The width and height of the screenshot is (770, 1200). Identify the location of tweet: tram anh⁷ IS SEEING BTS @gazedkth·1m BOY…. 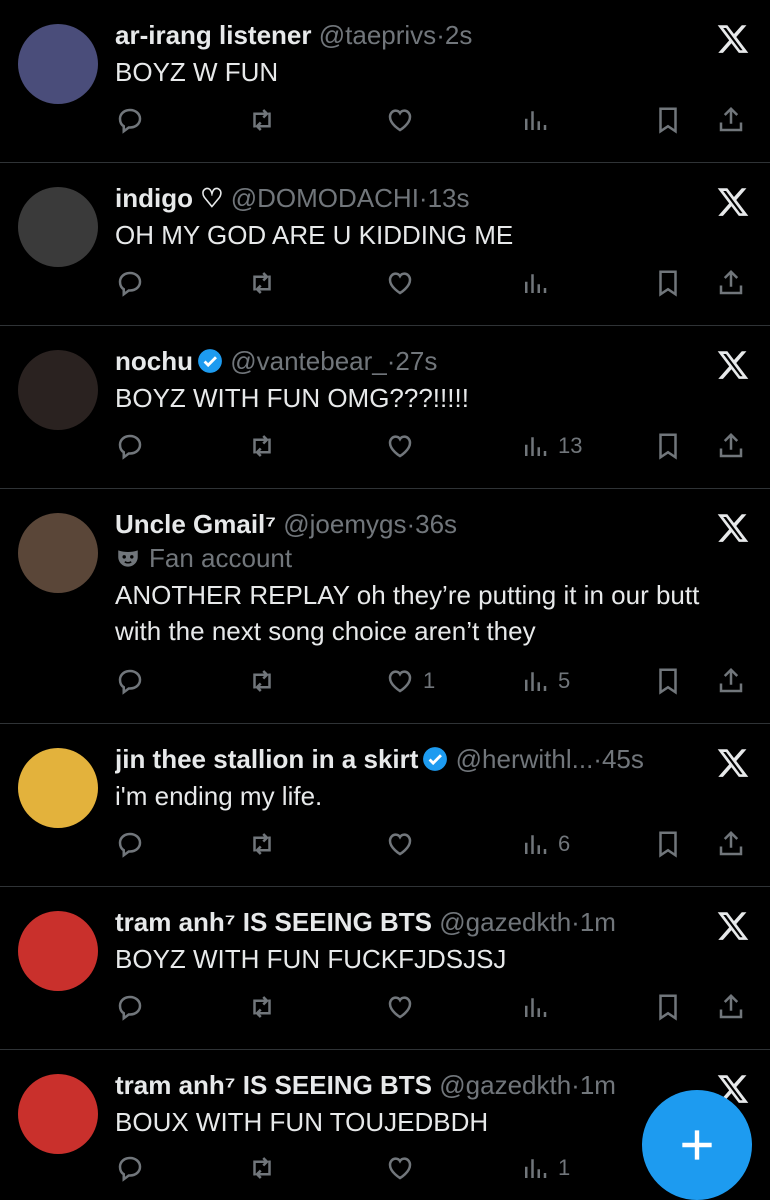
(385, 968).